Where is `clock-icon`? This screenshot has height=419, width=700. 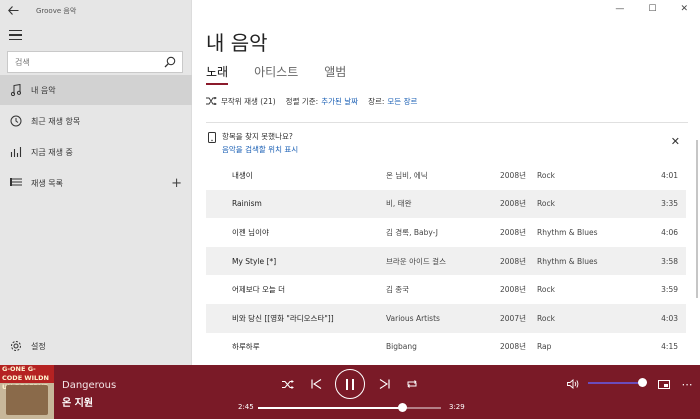 clock-icon is located at coordinates (16, 121).